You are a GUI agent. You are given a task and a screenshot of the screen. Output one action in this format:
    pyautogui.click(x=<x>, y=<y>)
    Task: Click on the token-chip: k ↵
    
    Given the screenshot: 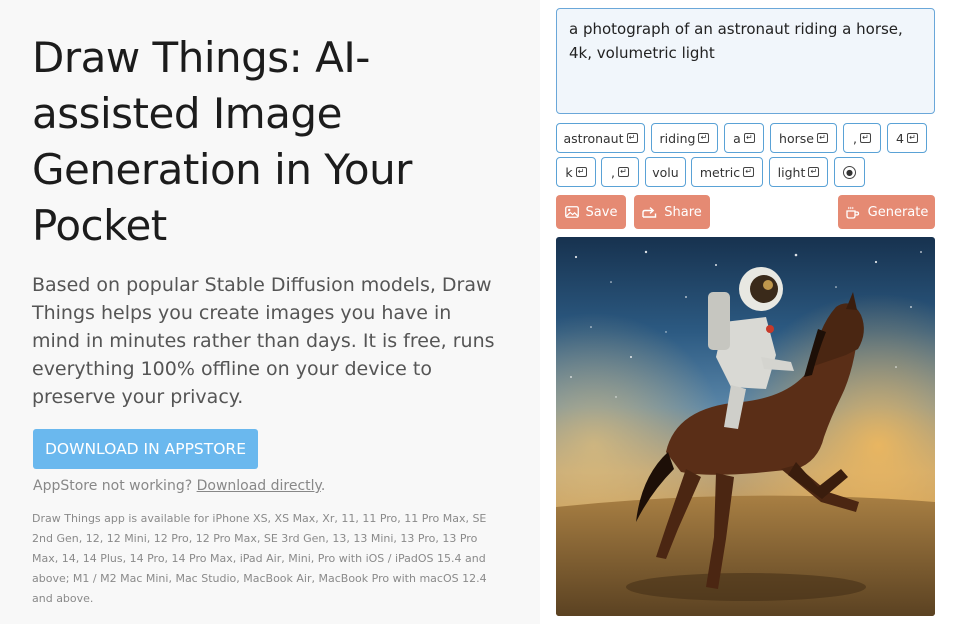 What is the action you would take?
    pyautogui.click(x=576, y=172)
    